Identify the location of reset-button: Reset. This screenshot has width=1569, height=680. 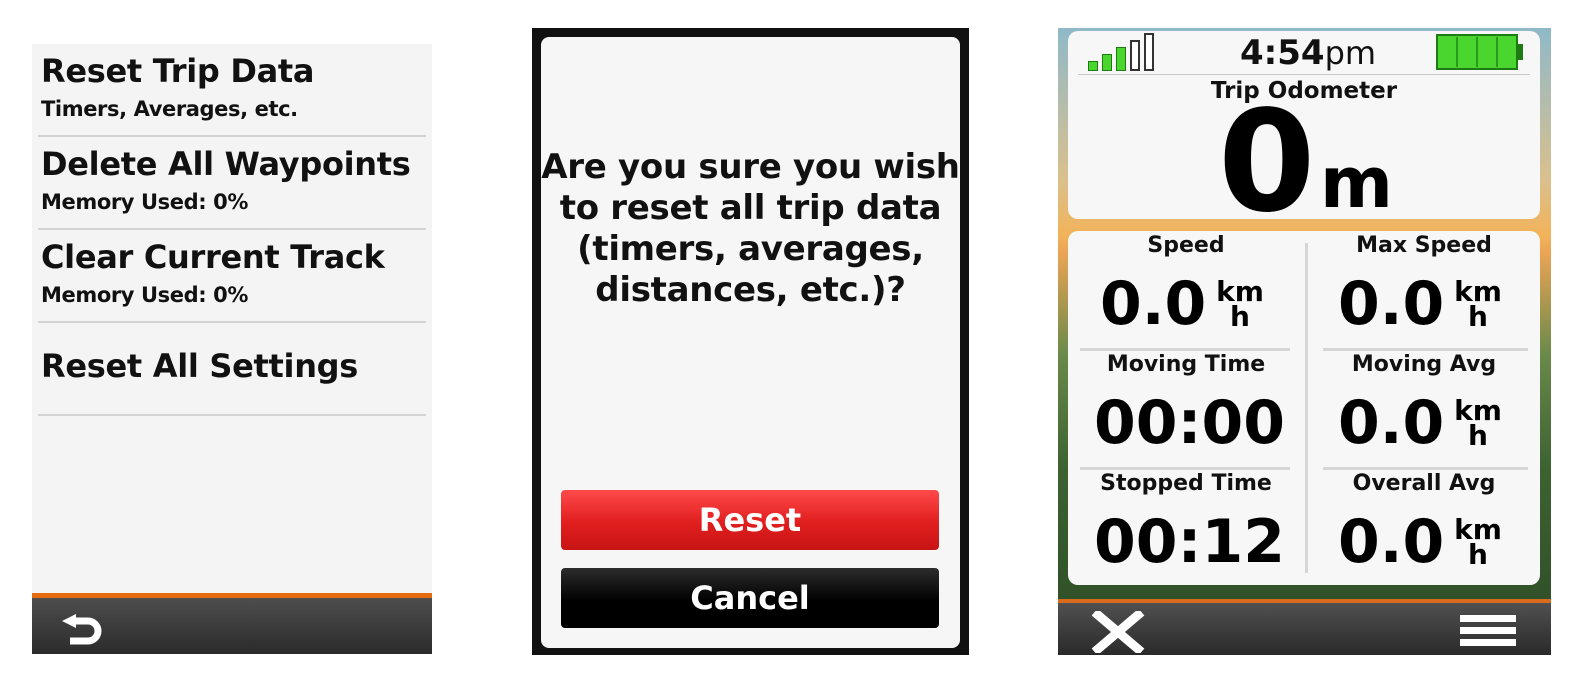
(750, 520).